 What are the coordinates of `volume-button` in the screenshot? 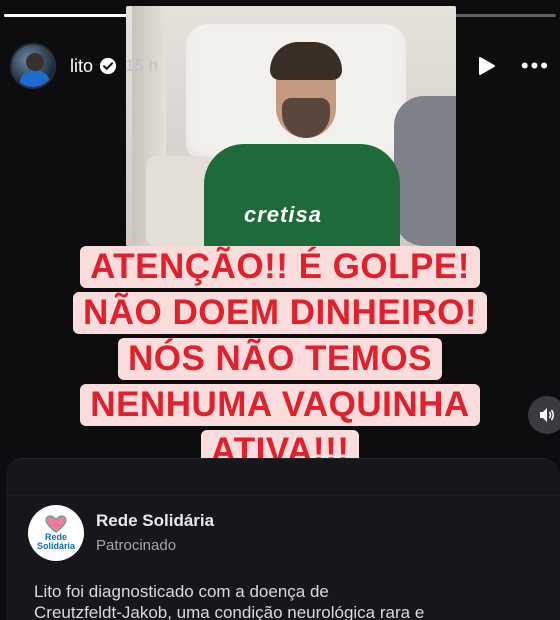 It's located at (544, 415).